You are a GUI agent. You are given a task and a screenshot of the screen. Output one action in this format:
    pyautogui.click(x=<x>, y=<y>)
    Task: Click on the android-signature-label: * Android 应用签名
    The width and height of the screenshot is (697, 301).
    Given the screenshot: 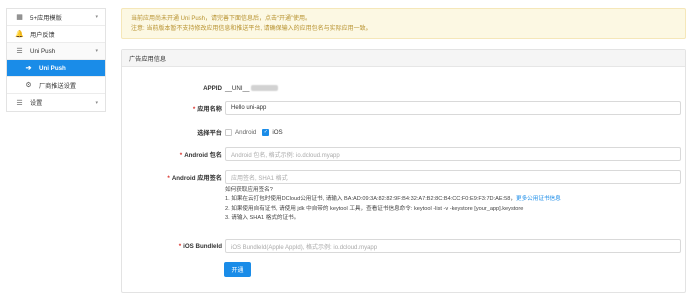 What is the action you would take?
    pyautogui.click(x=194, y=177)
    